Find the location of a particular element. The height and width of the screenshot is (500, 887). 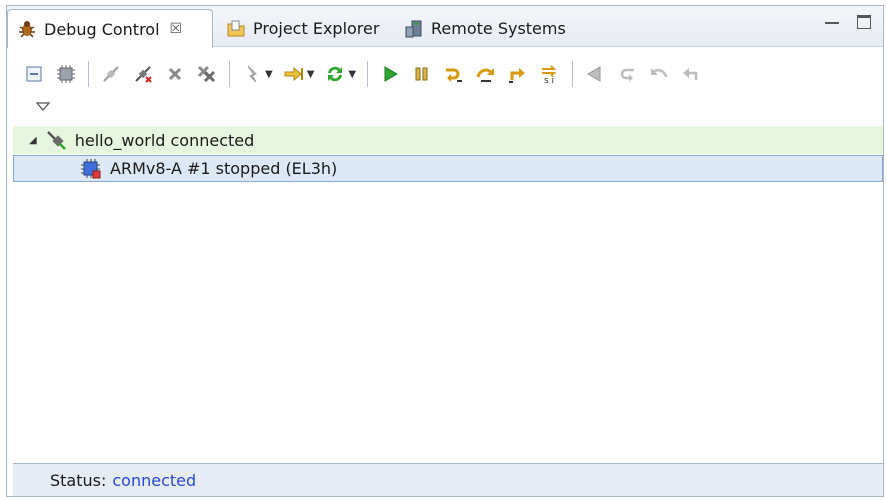

tab-remote-systems: Remote Systems is located at coordinates (484, 28).